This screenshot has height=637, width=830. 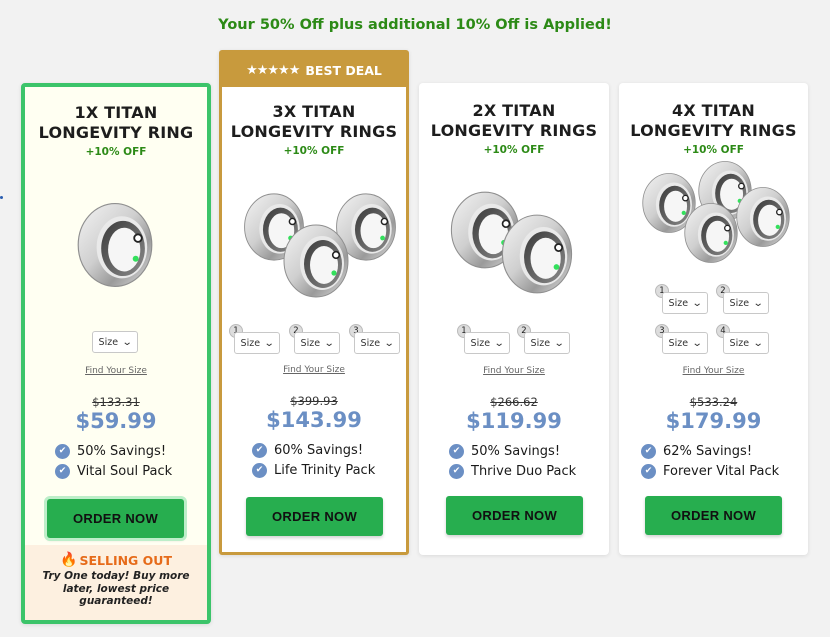 What do you see at coordinates (525, 471) in the screenshot?
I see `perk-item: ✔ Thrive Duo Pack` at bounding box center [525, 471].